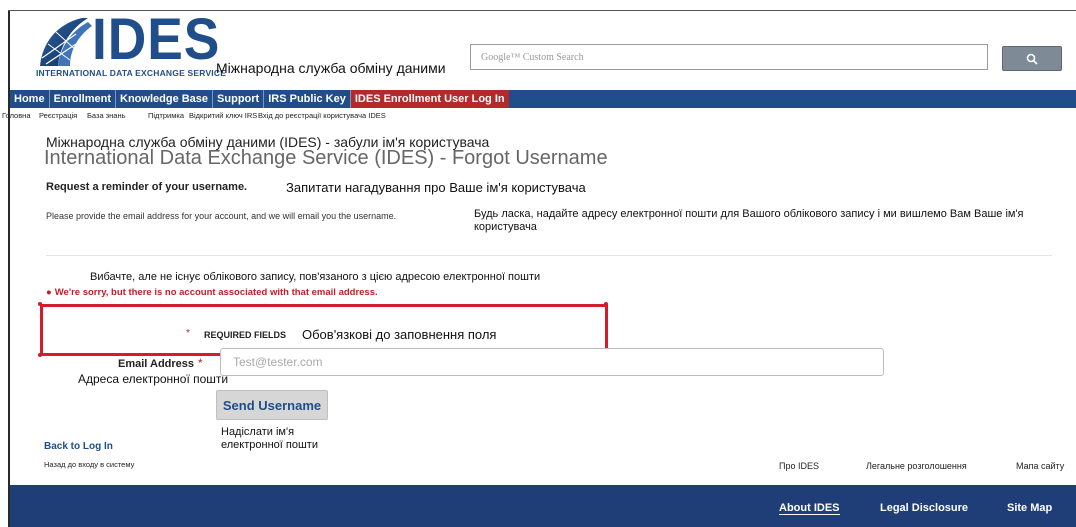  What do you see at coordinates (239, 99) in the screenshot?
I see `nav-support: Support` at bounding box center [239, 99].